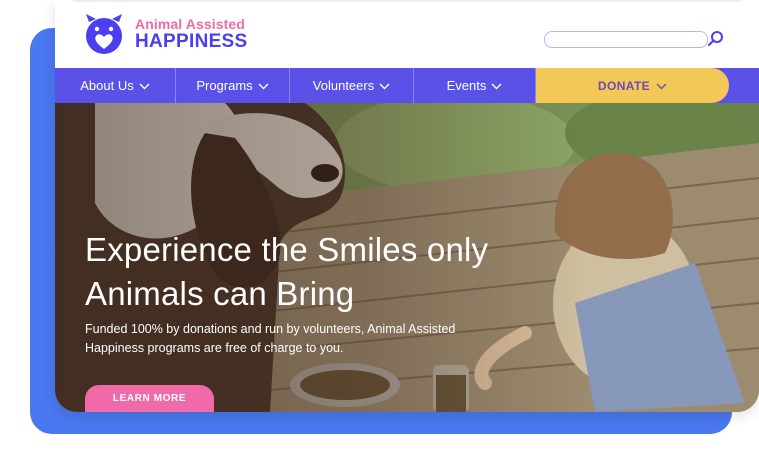 The image size is (759, 465). What do you see at coordinates (626, 39) in the screenshot?
I see `search-input` at bounding box center [626, 39].